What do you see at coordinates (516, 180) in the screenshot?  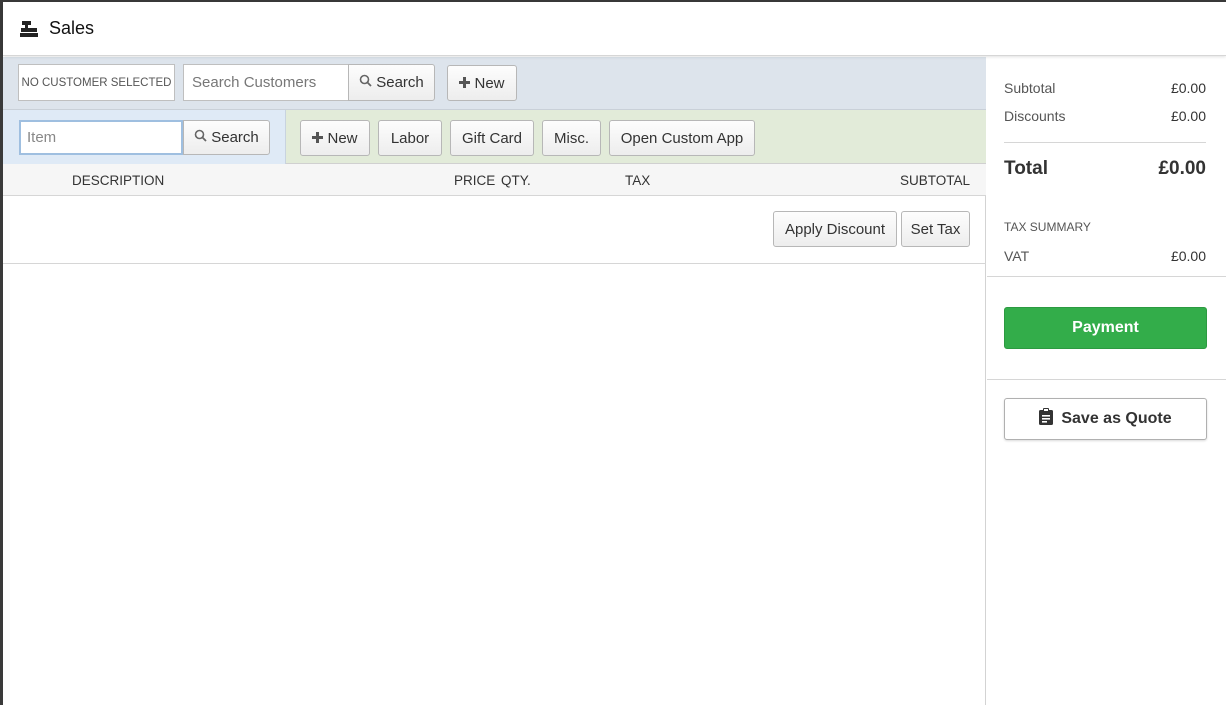 I see `column-qty: QTY.` at bounding box center [516, 180].